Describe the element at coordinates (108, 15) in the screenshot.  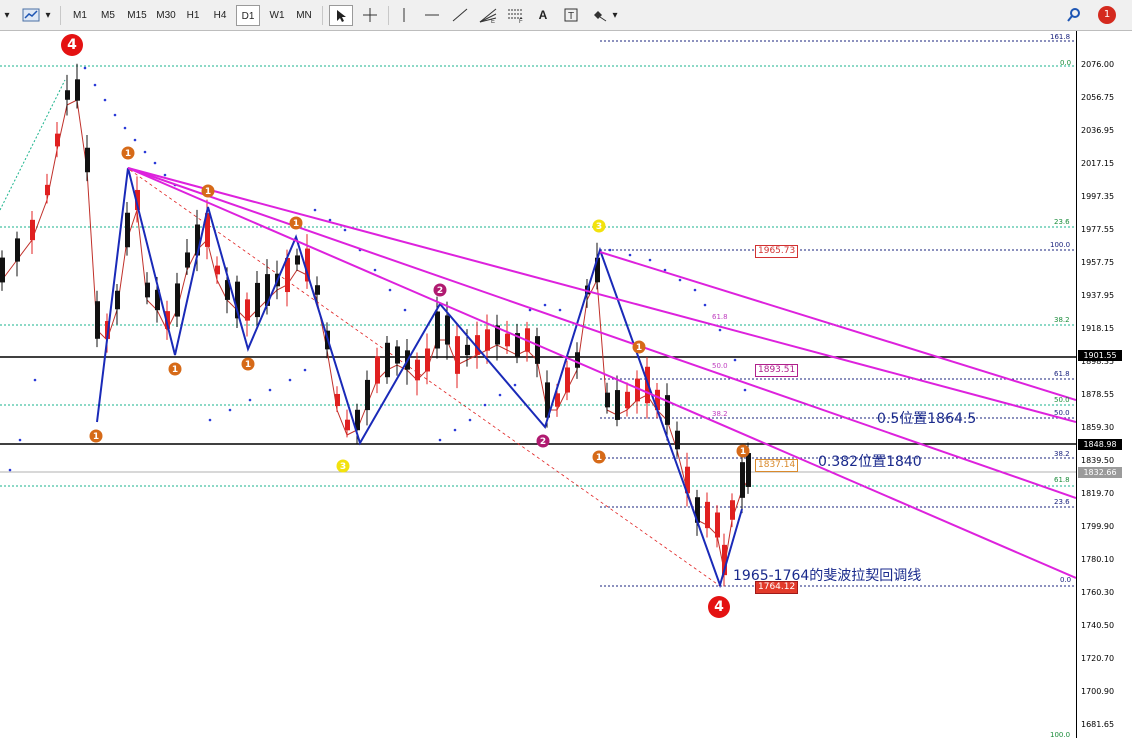
I see `tf-m5: M5` at that location.